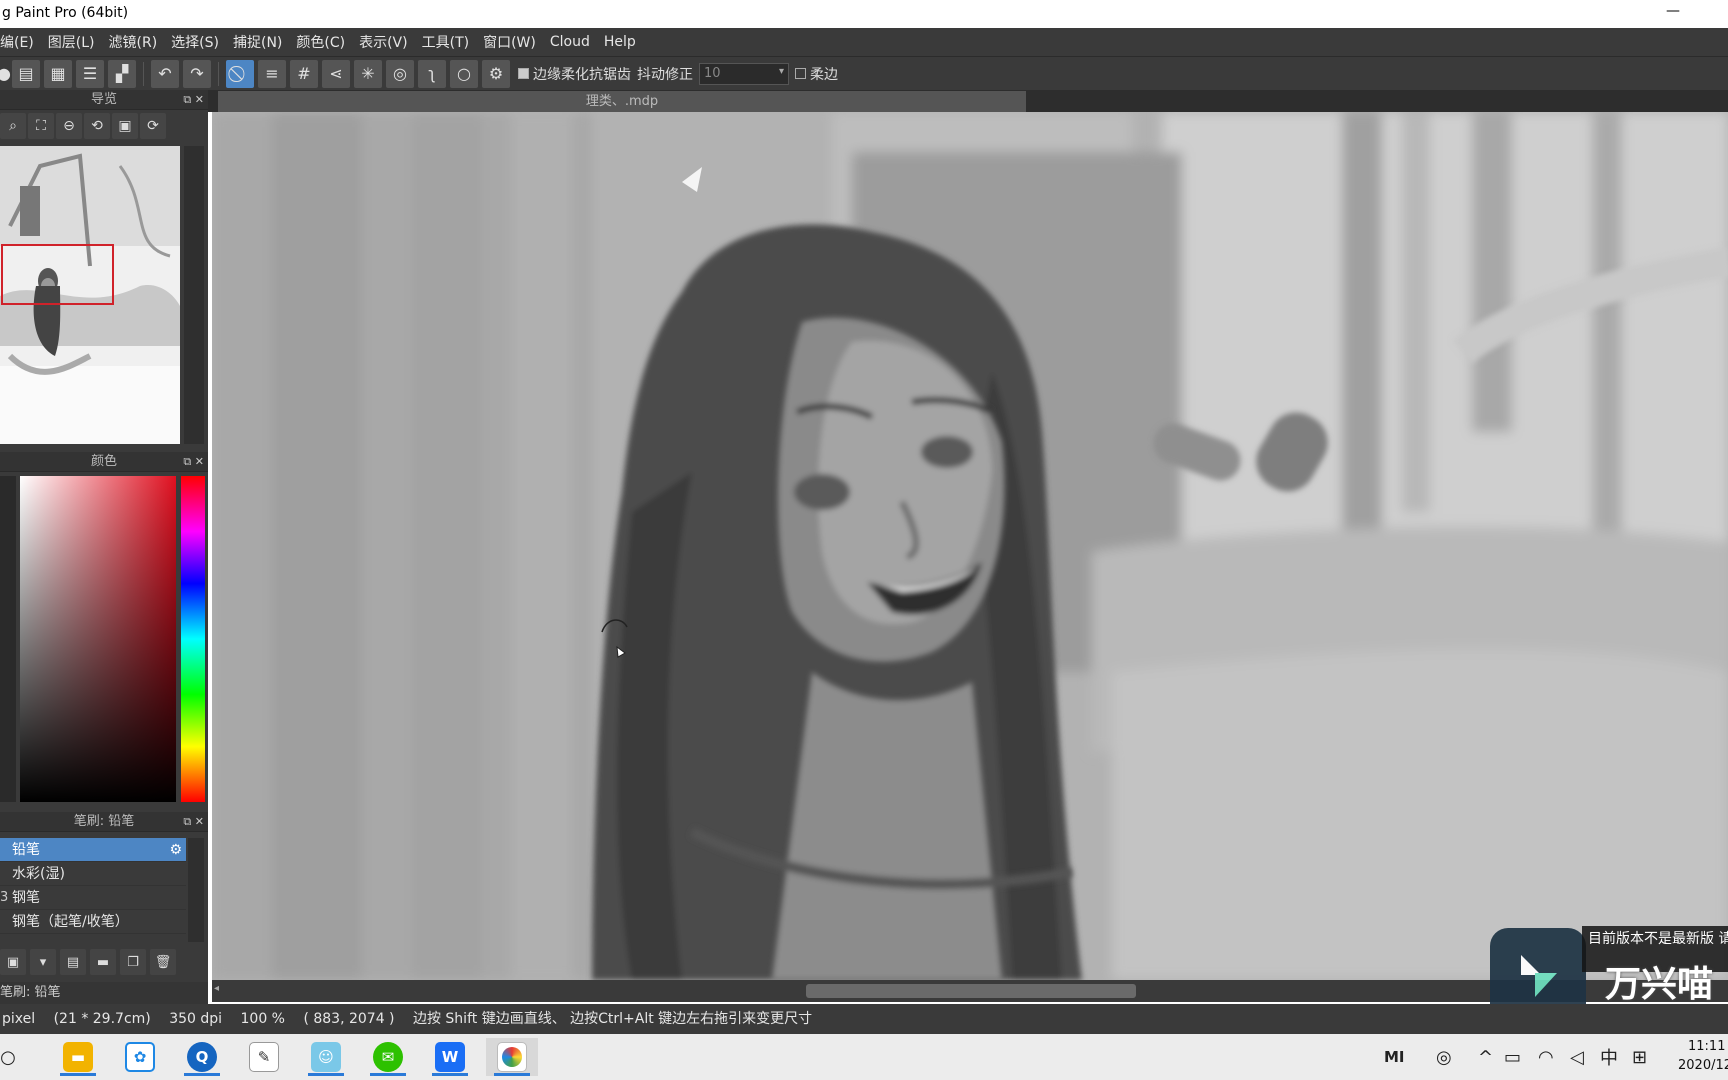 The image size is (1728, 1080). Describe the element at coordinates (1546, 1057) in the screenshot. I see `wifi-icon: ◠` at that location.